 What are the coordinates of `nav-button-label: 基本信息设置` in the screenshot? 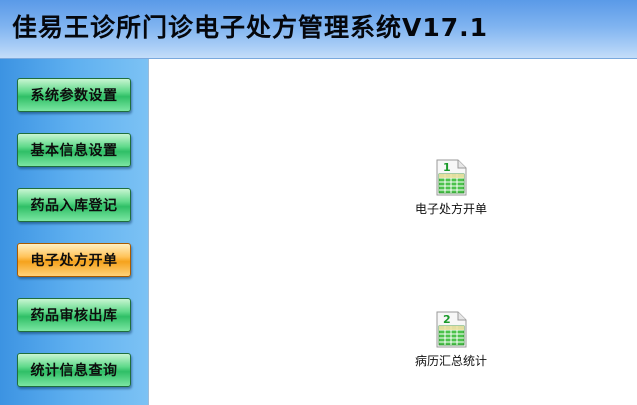 It's located at (74, 151).